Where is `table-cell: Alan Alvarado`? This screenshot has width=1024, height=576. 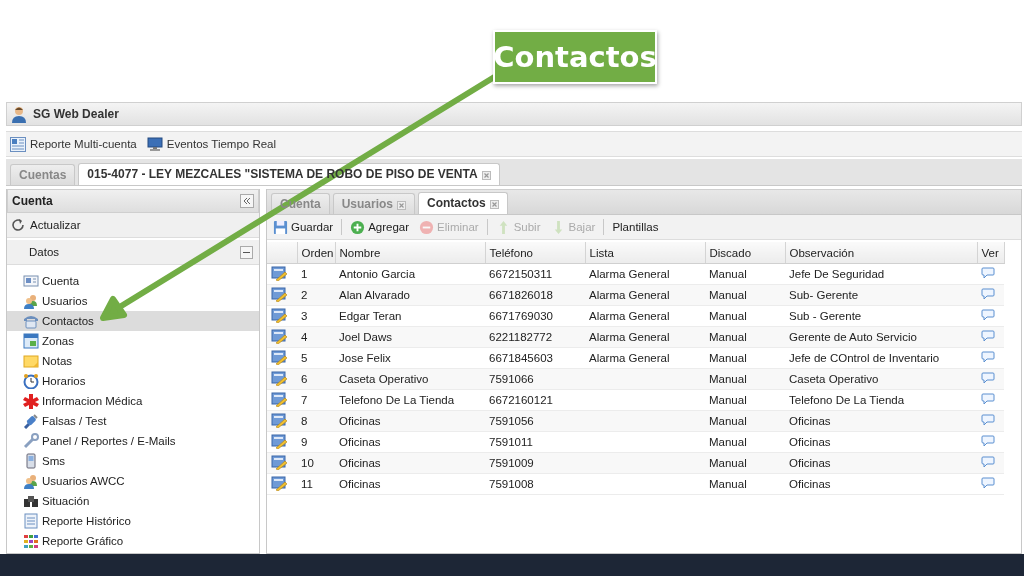
table-cell: Alan Alvarado is located at coordinates (374, 295).